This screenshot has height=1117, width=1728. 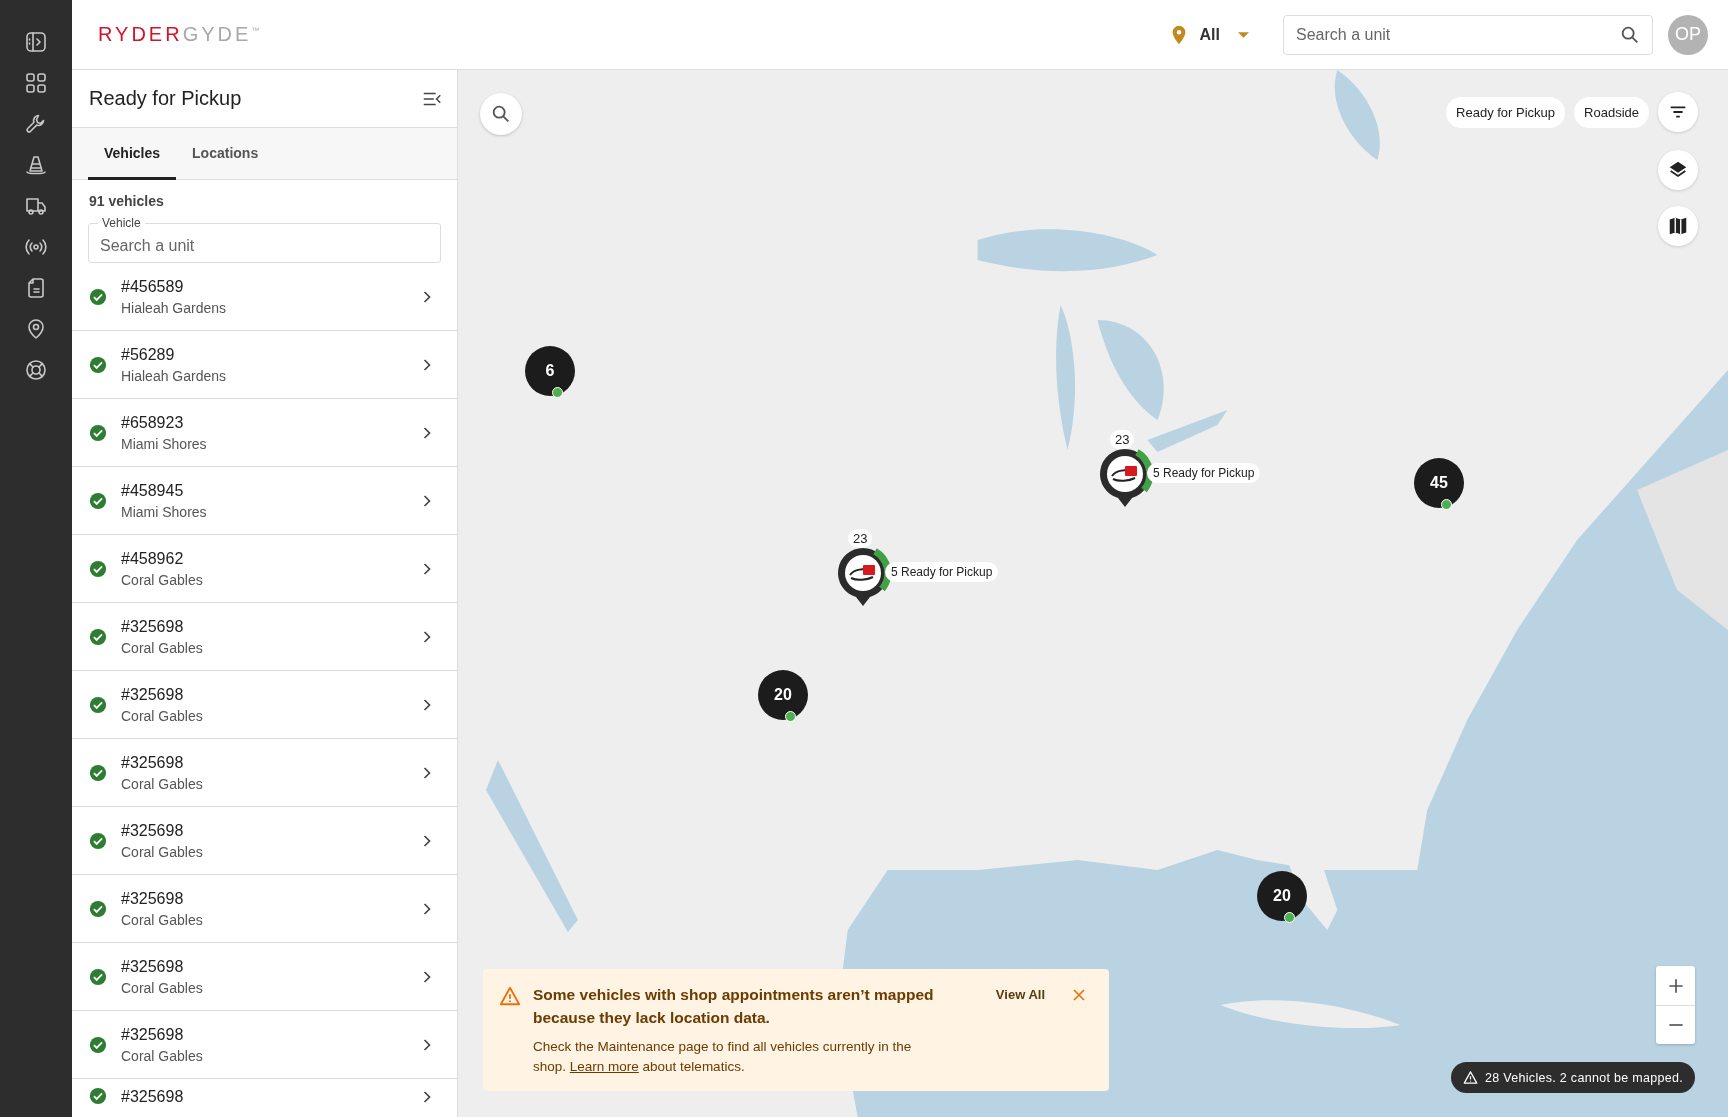 What do you see at coordinates (153, 286) in the screenshot?
I see `unit-number: #456589` at bounding box center [153, 286].